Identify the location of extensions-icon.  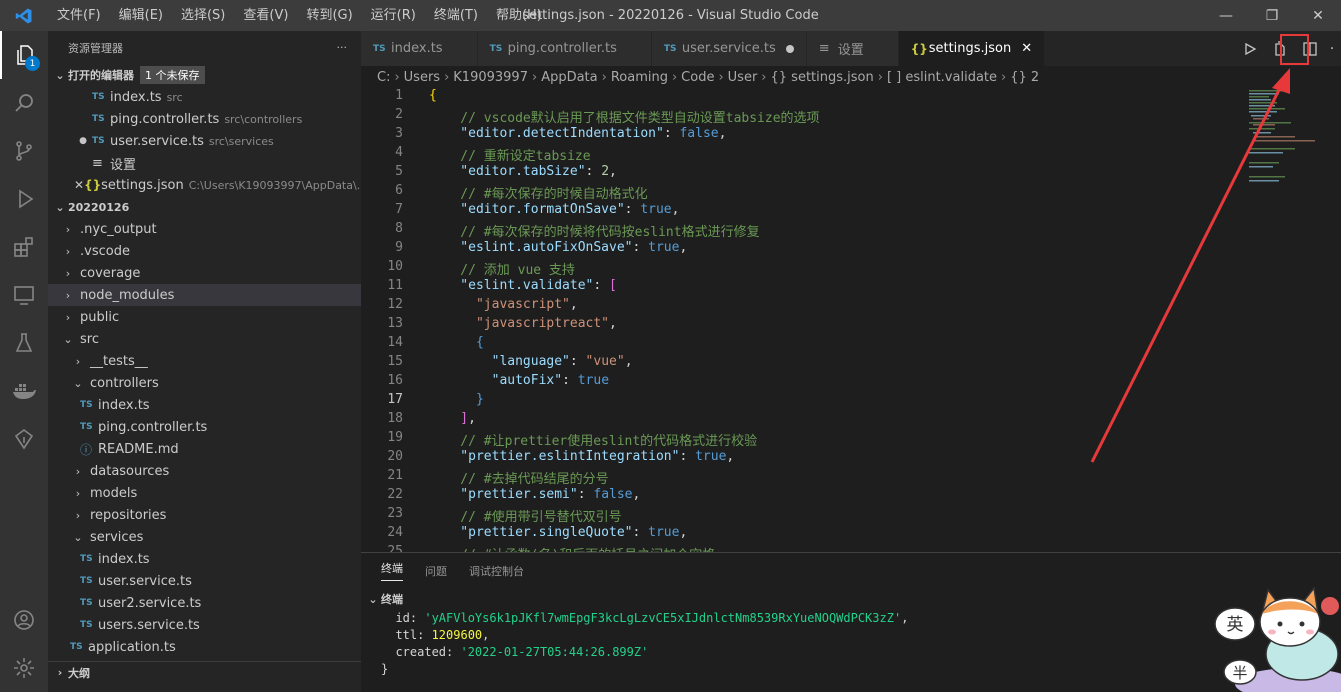
(24, 247).